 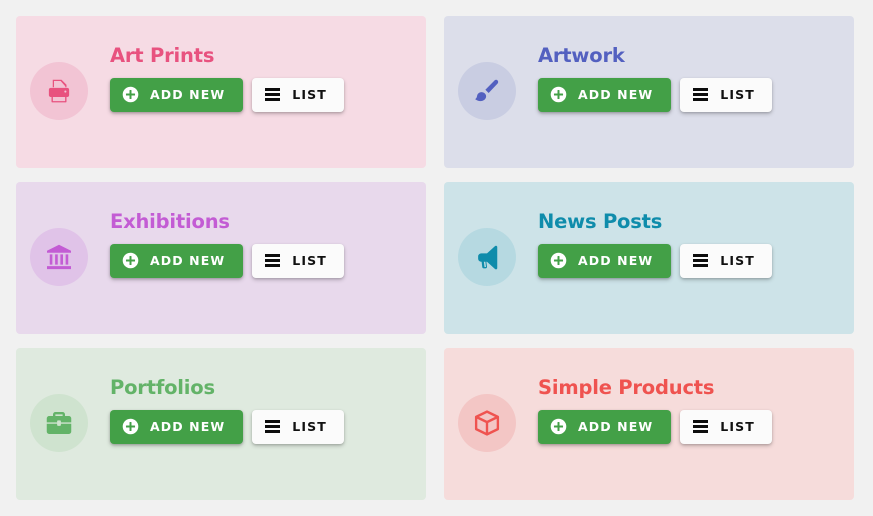 I want to click on content-type-card: Art Prints ADD NEW LIST, so click(x=221, y=92).